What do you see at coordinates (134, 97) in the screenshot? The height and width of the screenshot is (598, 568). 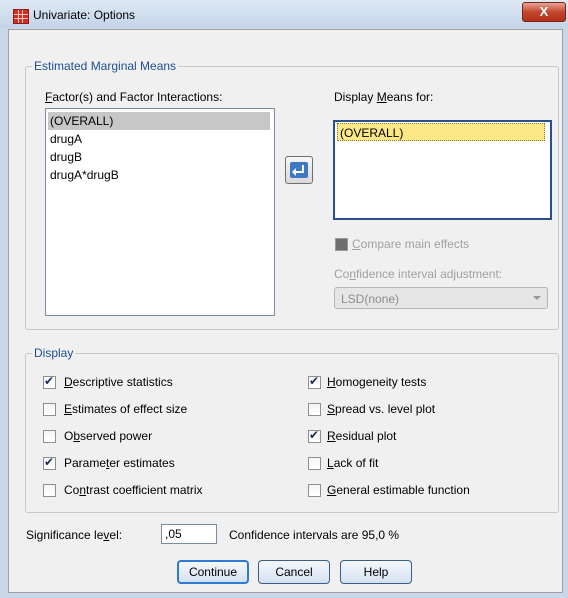 I see `factors-label: Factor(s) and Factor Interactions:` at bounding box center [134, 97].